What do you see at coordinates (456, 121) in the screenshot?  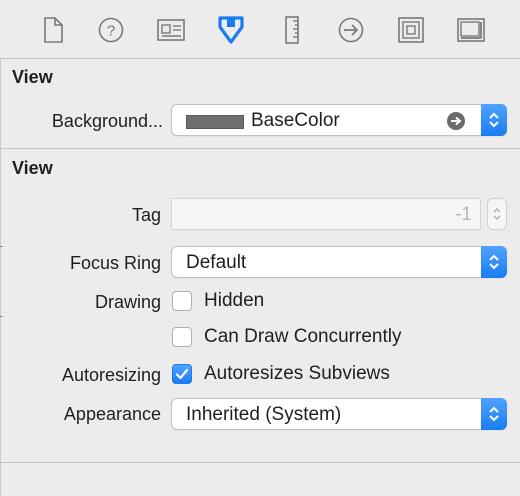 I see `arrow-circle-icon` at bounding box center [456, 121].